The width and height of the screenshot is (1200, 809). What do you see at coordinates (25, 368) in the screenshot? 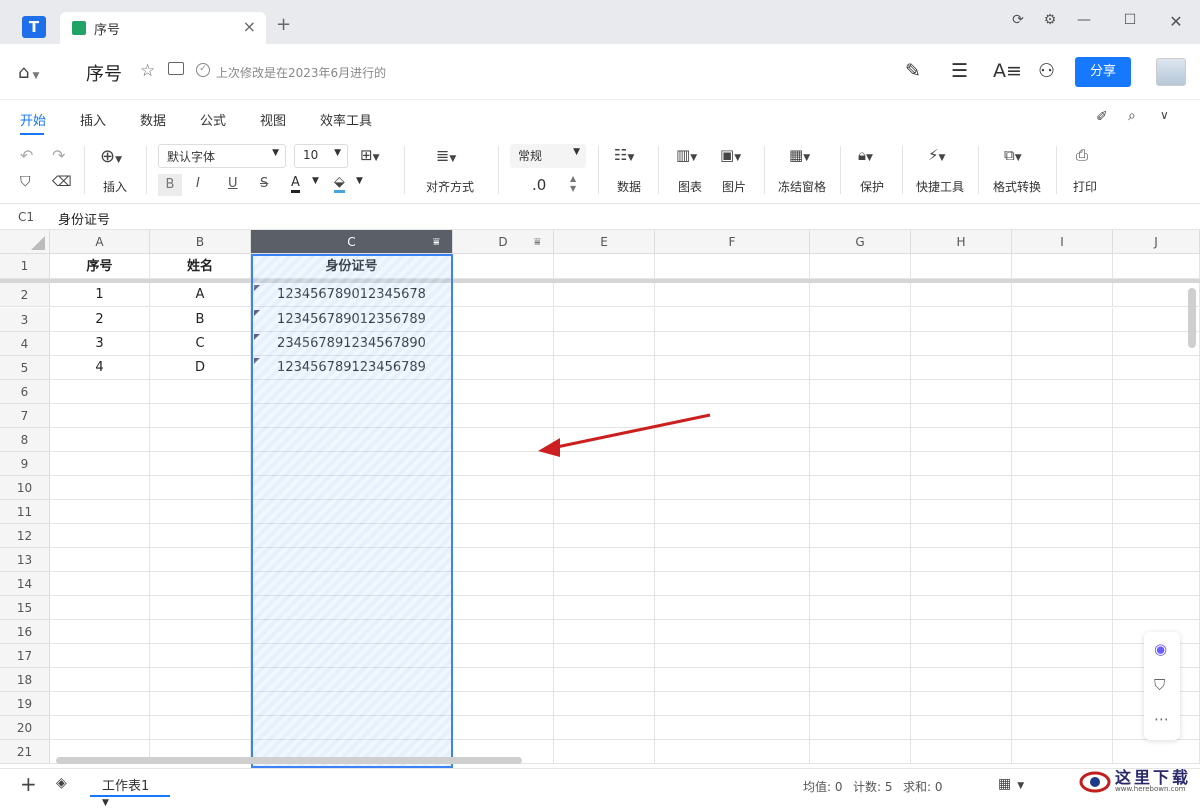
I see `row-header-5: 5` at bounding box center [25, 368].